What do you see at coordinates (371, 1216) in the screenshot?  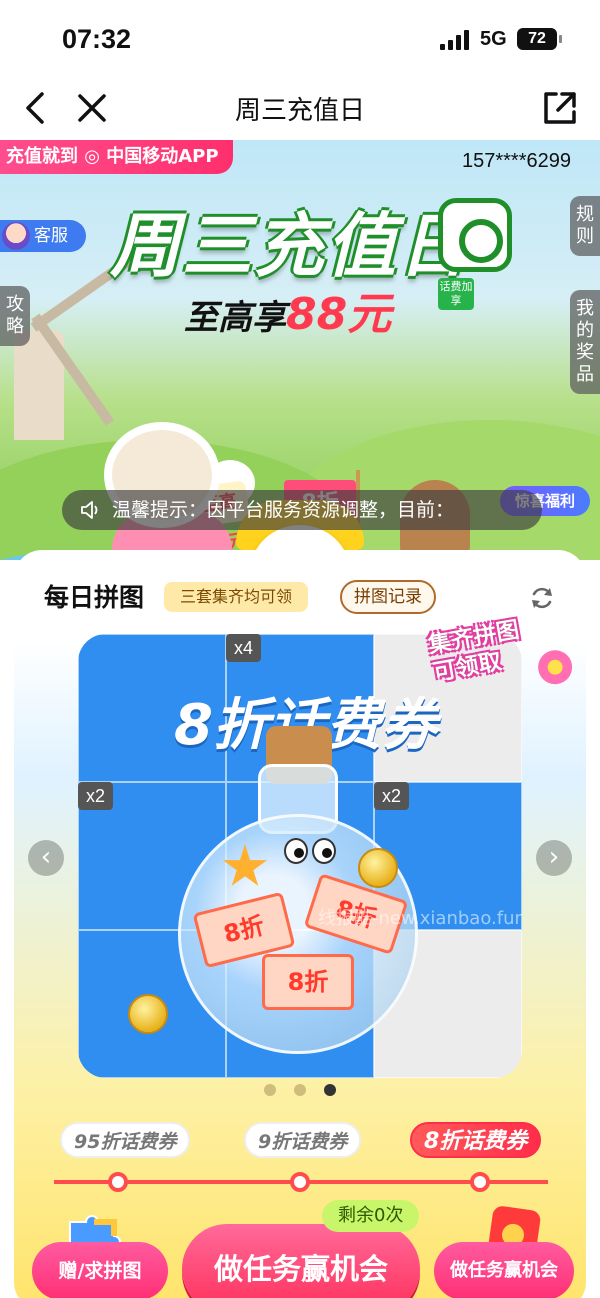 I see `remaining-chances-badge: 剩余0次` at bounding box center [371, 1216].